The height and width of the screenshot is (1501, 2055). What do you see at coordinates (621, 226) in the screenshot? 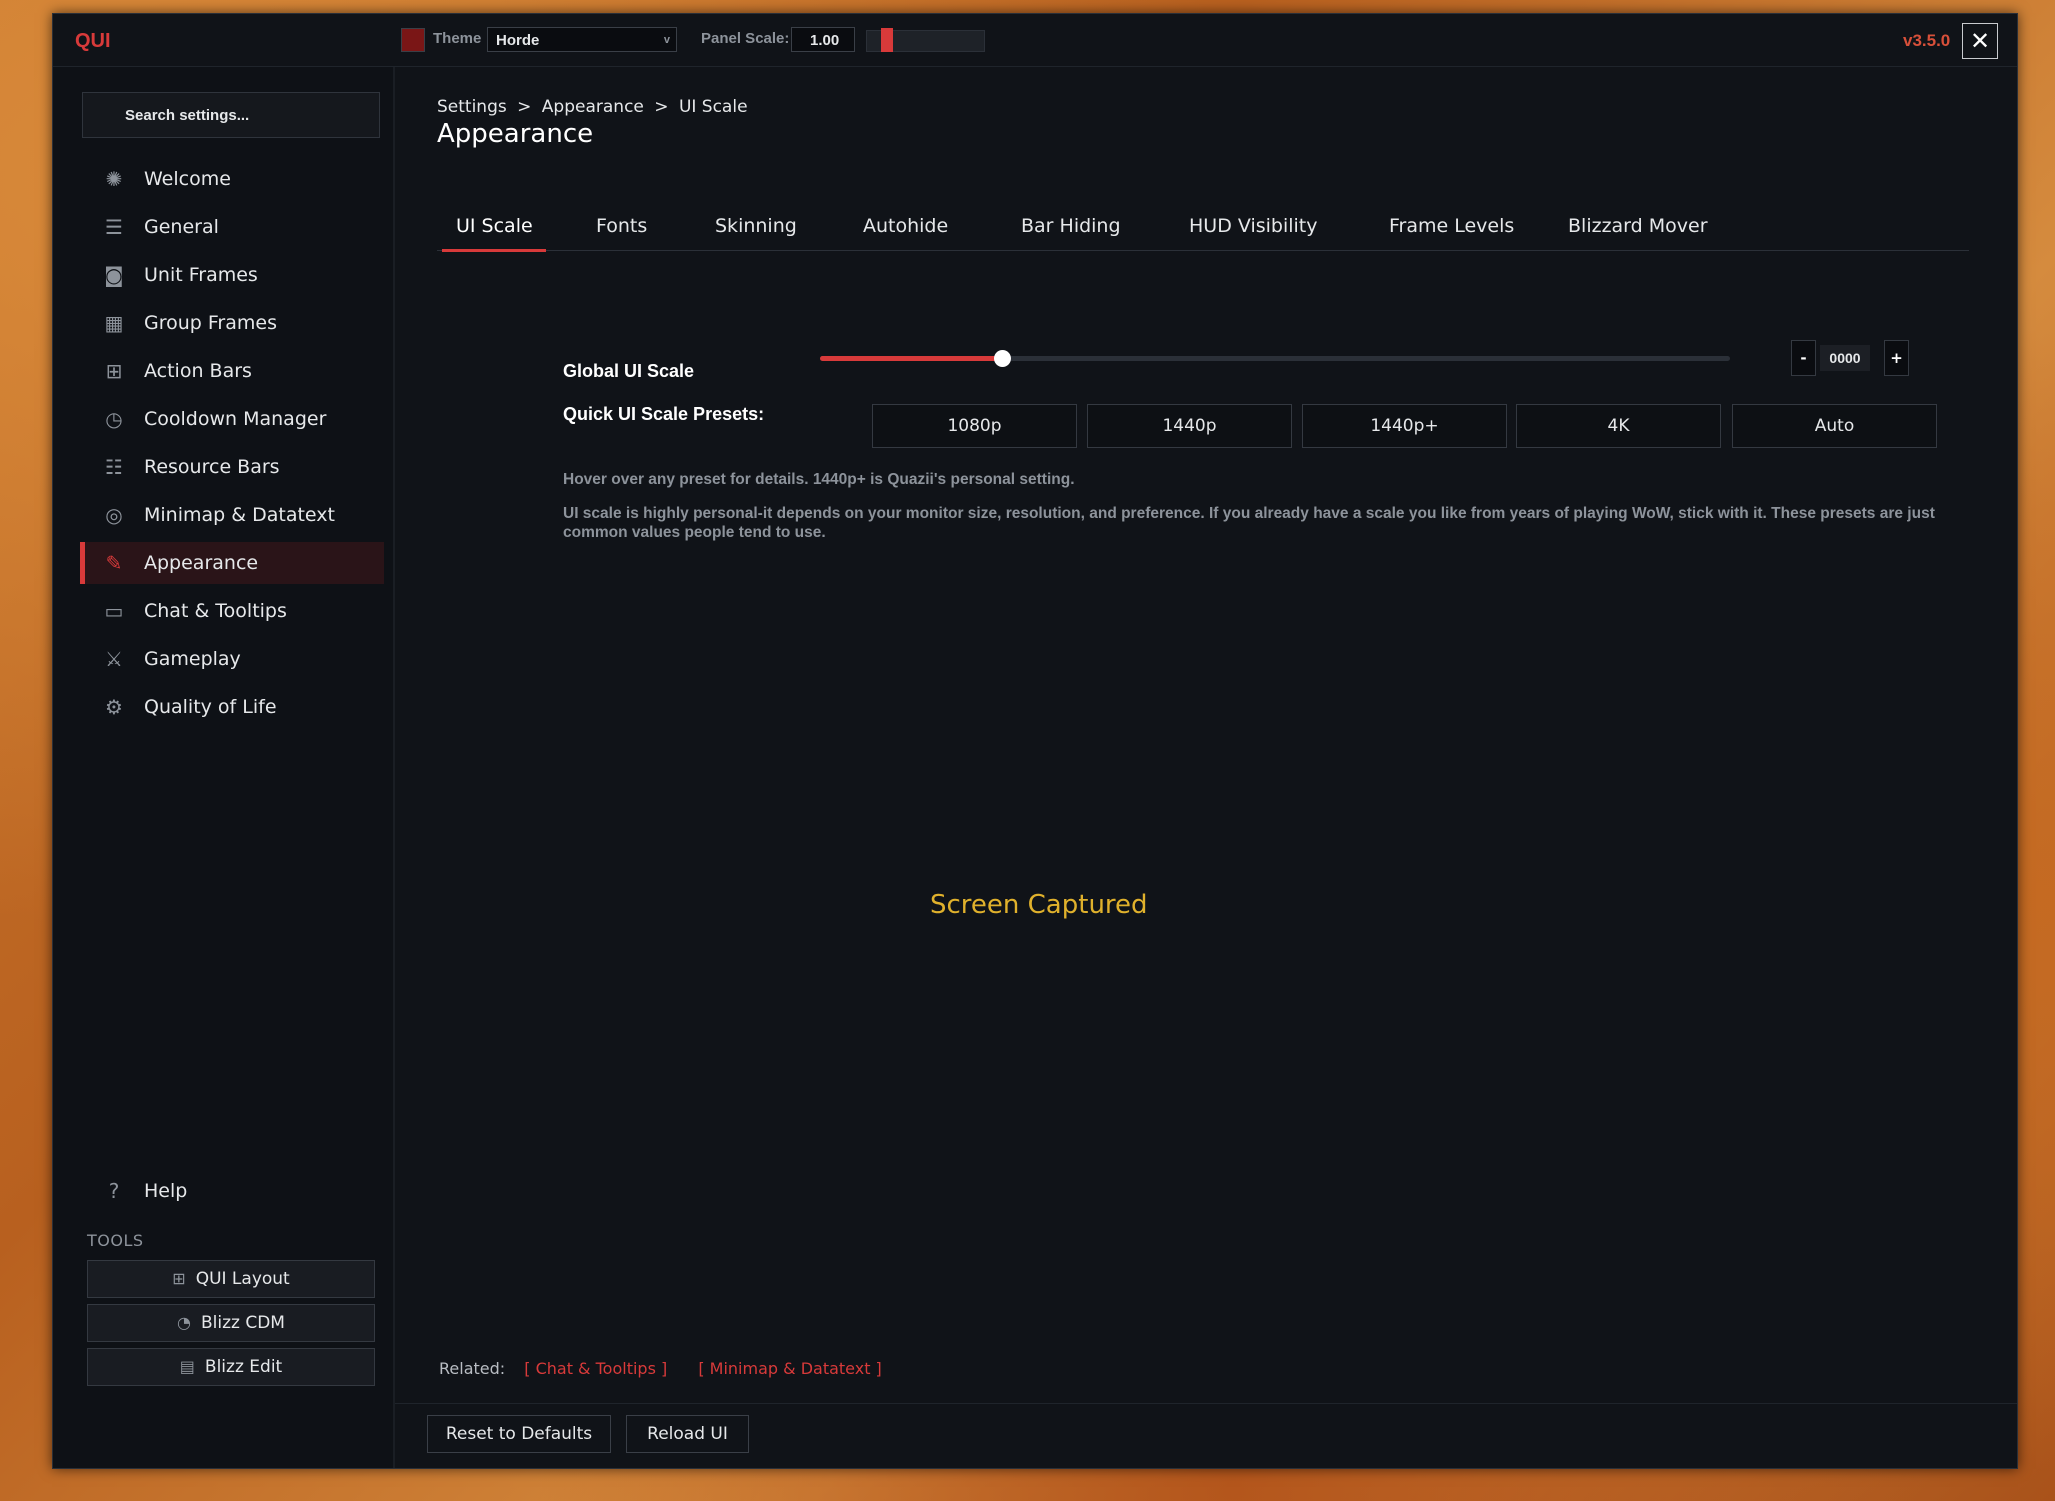
I see `tab-fonts: Fonts` at bounding box center [621, 226].